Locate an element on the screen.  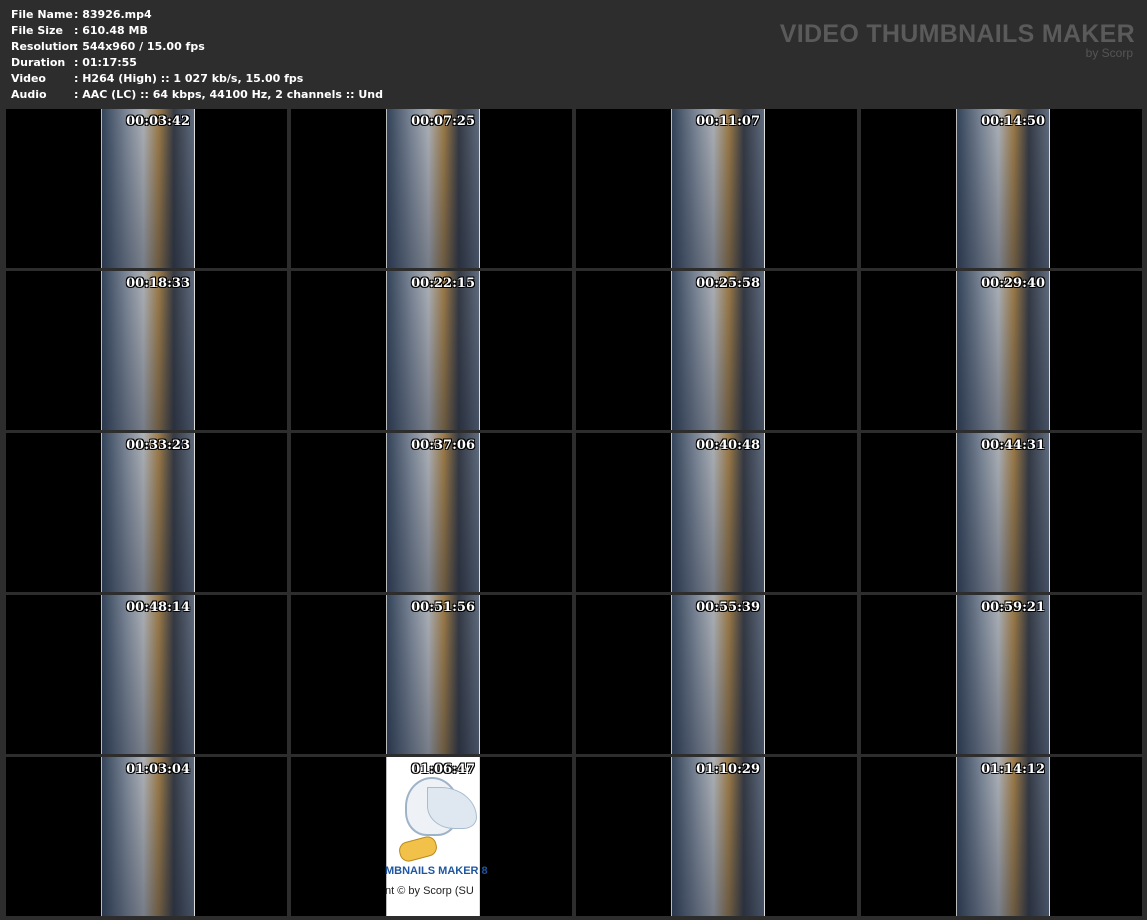
thumbnail-image: 00:29:40 is located at coordinates (1003, 350).